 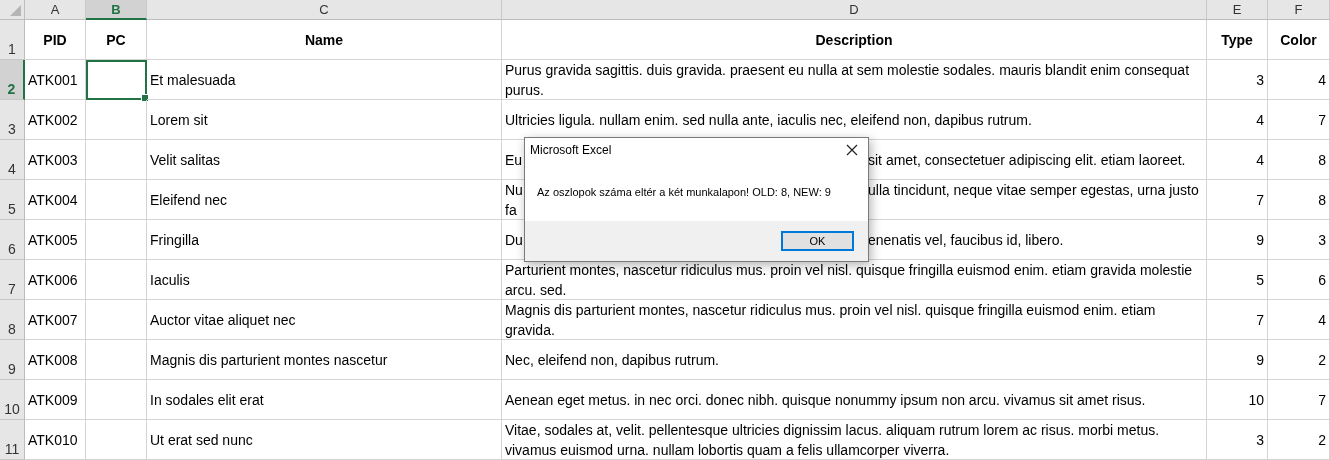 I want to click on selected-cell, so click(x=116, y=80).